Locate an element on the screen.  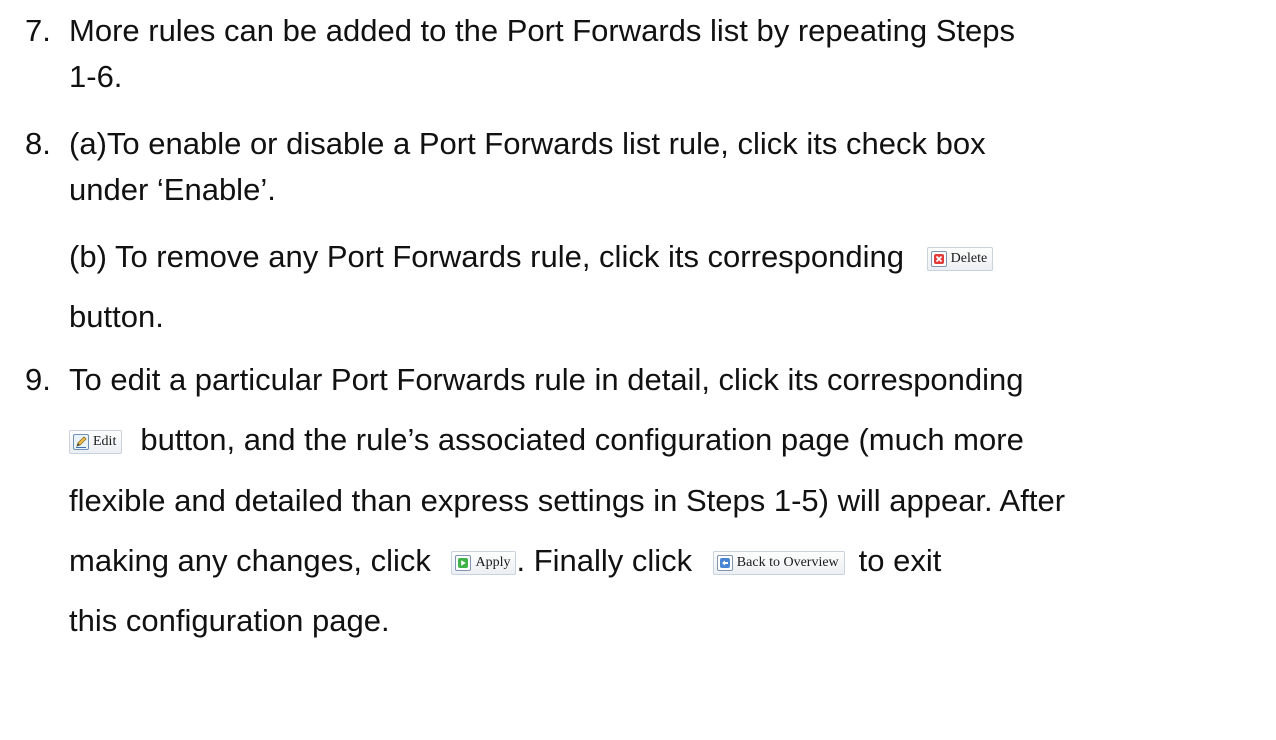
edit-pencil-icon is located at coordinates (81, 441).